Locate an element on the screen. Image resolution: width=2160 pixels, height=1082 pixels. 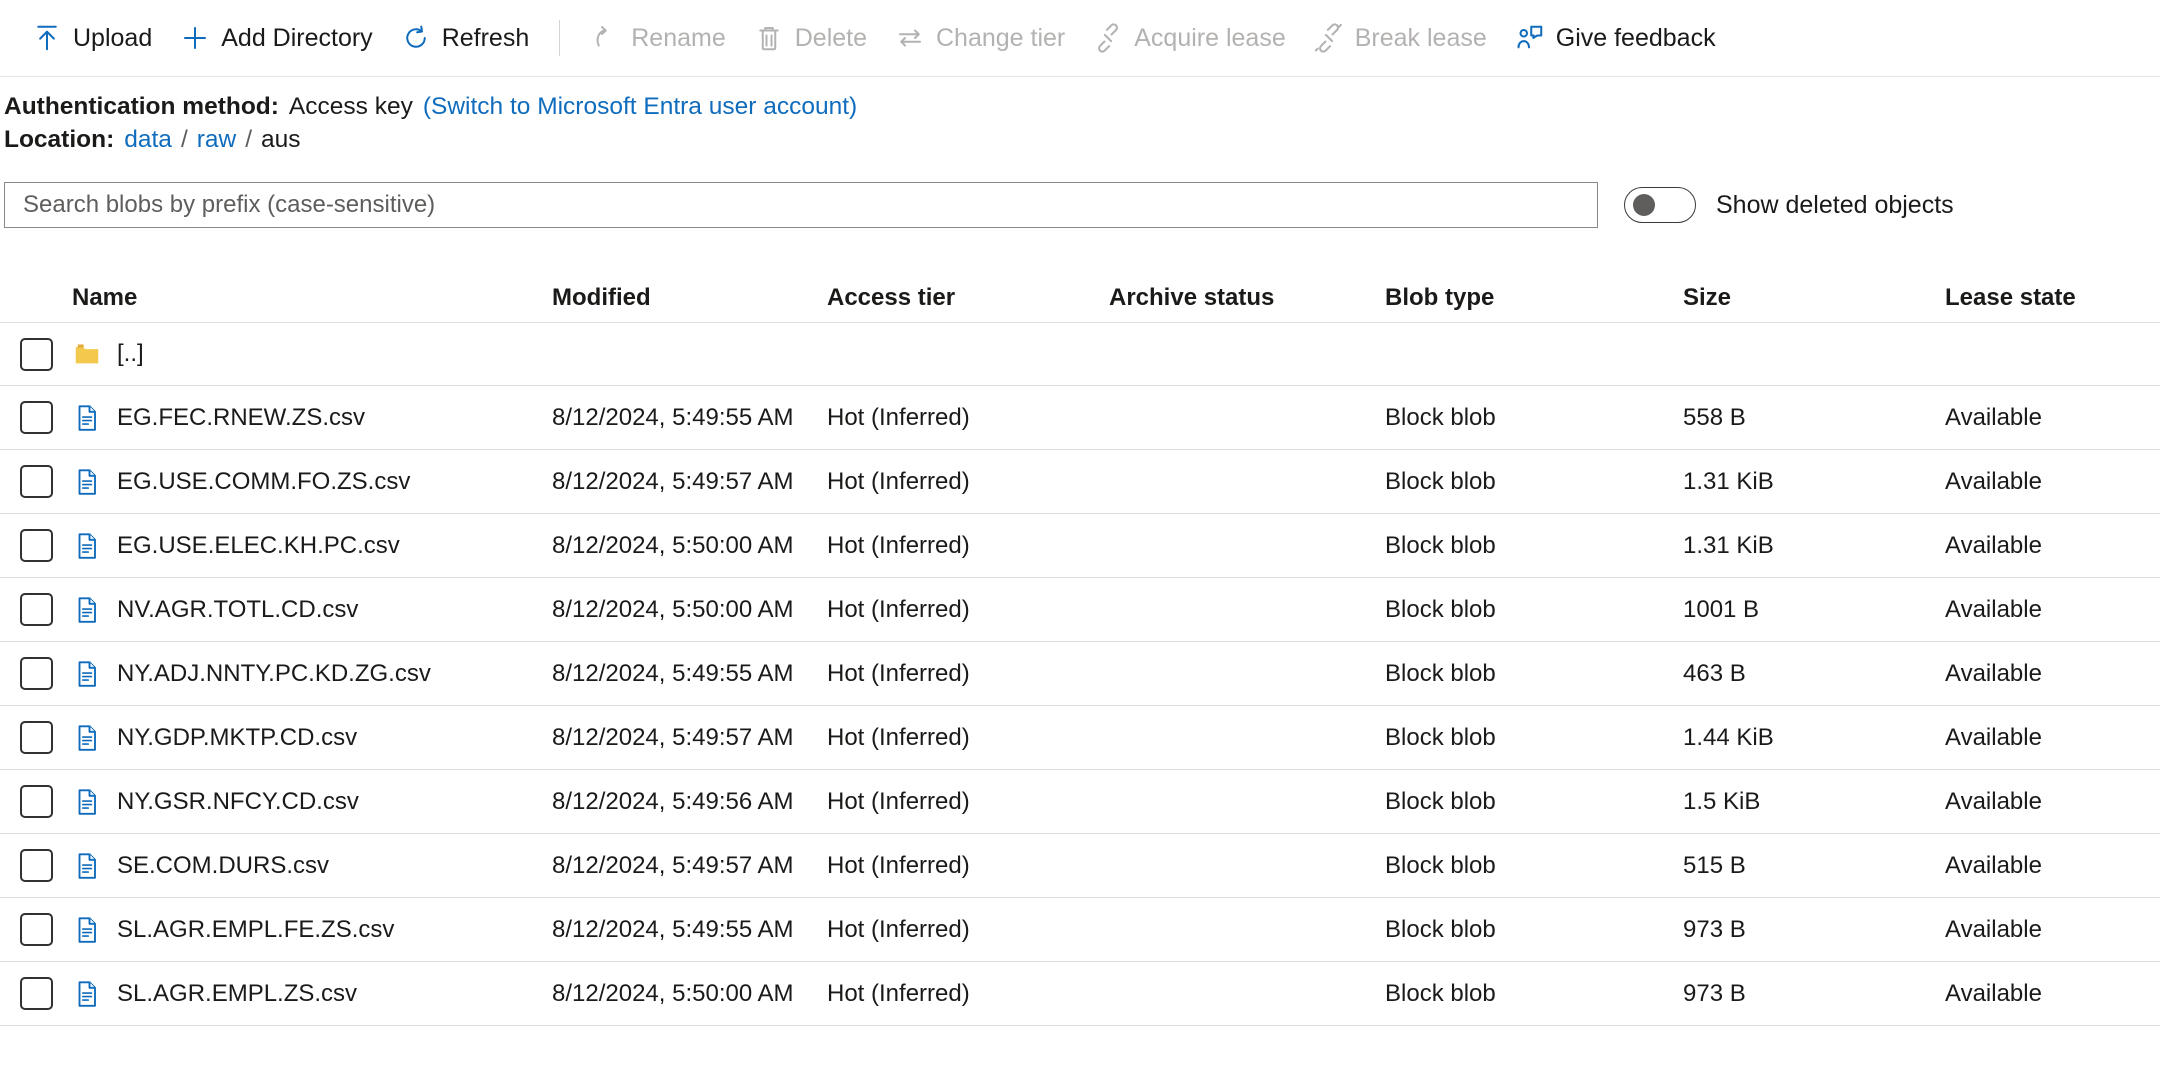
location-row: Location: data / raw / aus is located at coordinates (1082, 140).